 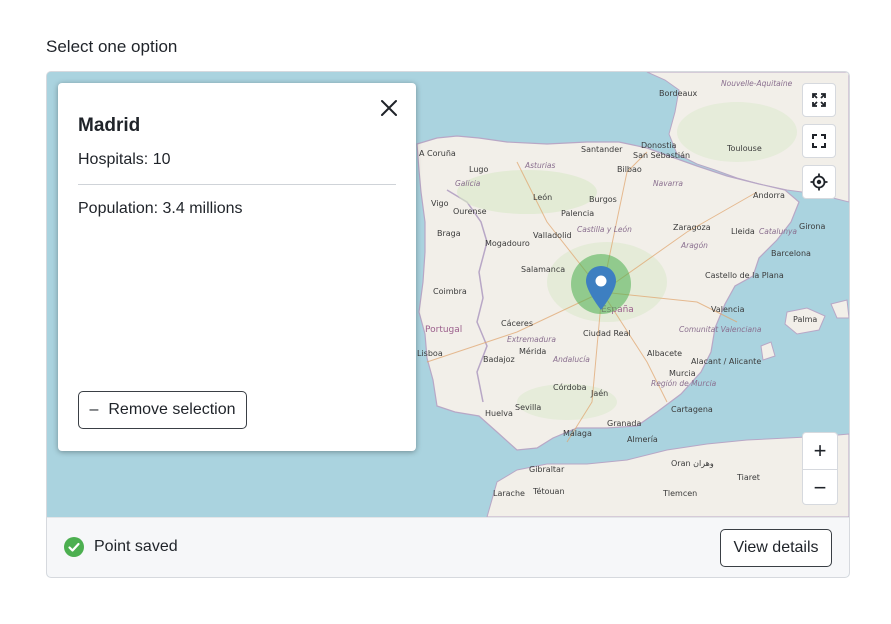 What do you see at coordinates (603, 199) in the screenshot?
I see `map-label: Burgos` at bounding box center [603, 199].